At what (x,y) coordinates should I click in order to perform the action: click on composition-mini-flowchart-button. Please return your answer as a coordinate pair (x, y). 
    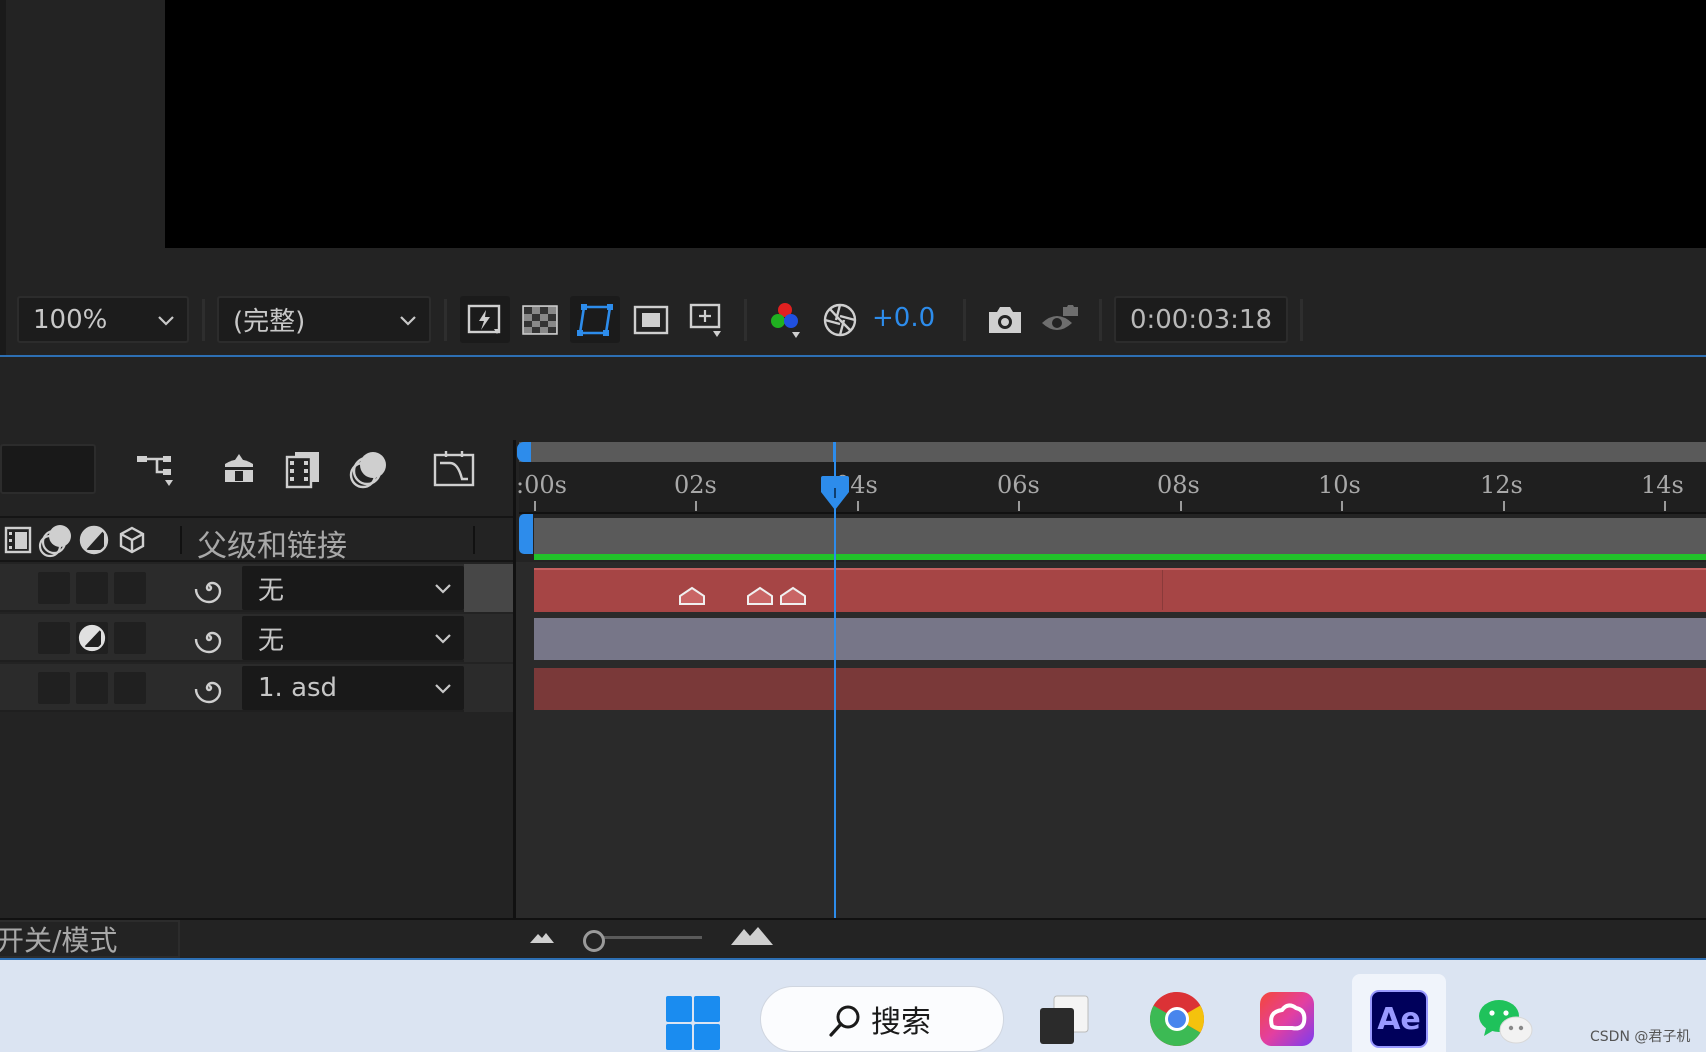
    Looking at the image, I should click on (157, 469).